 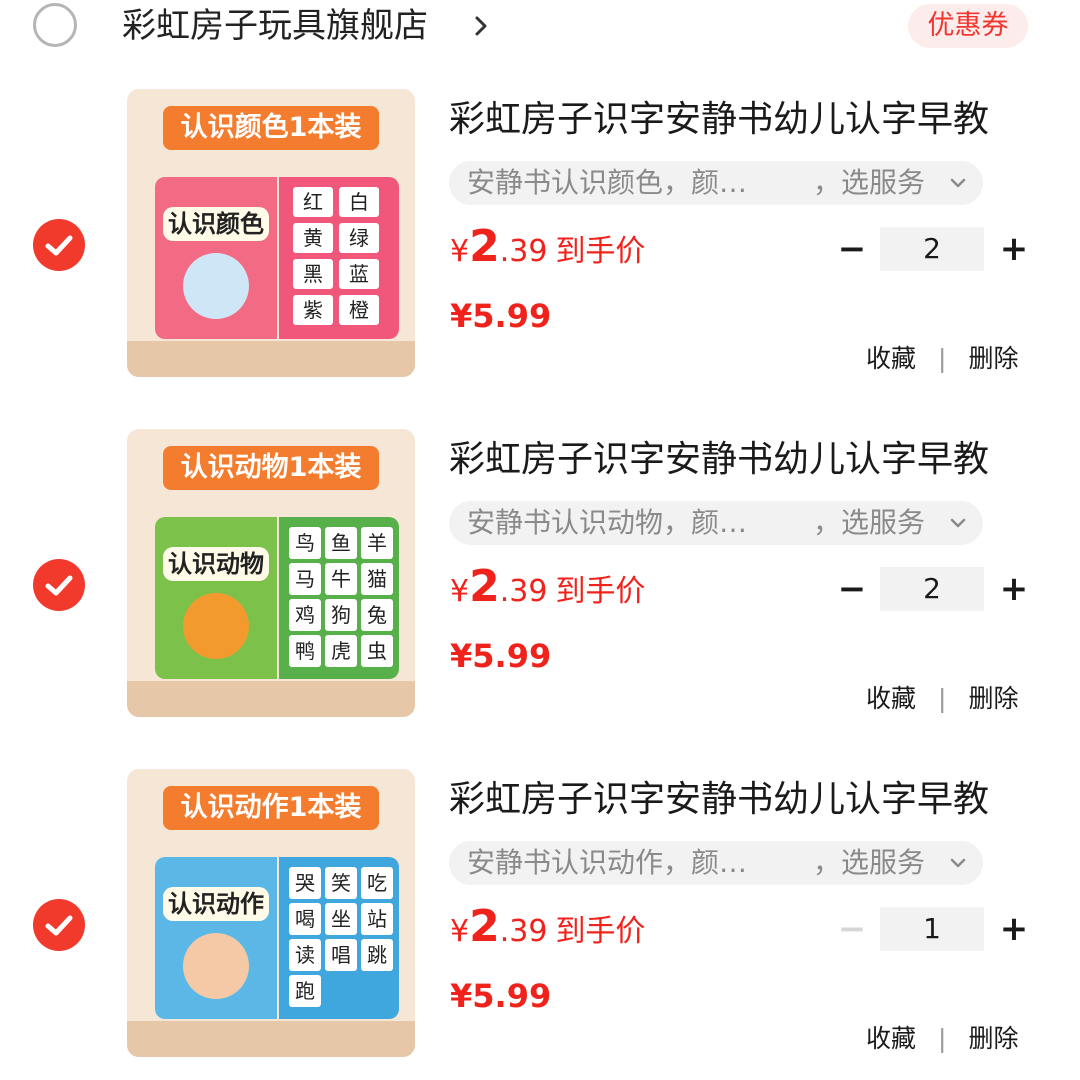 I want to click on char-cell: 橙, so click(x=359, y=310).